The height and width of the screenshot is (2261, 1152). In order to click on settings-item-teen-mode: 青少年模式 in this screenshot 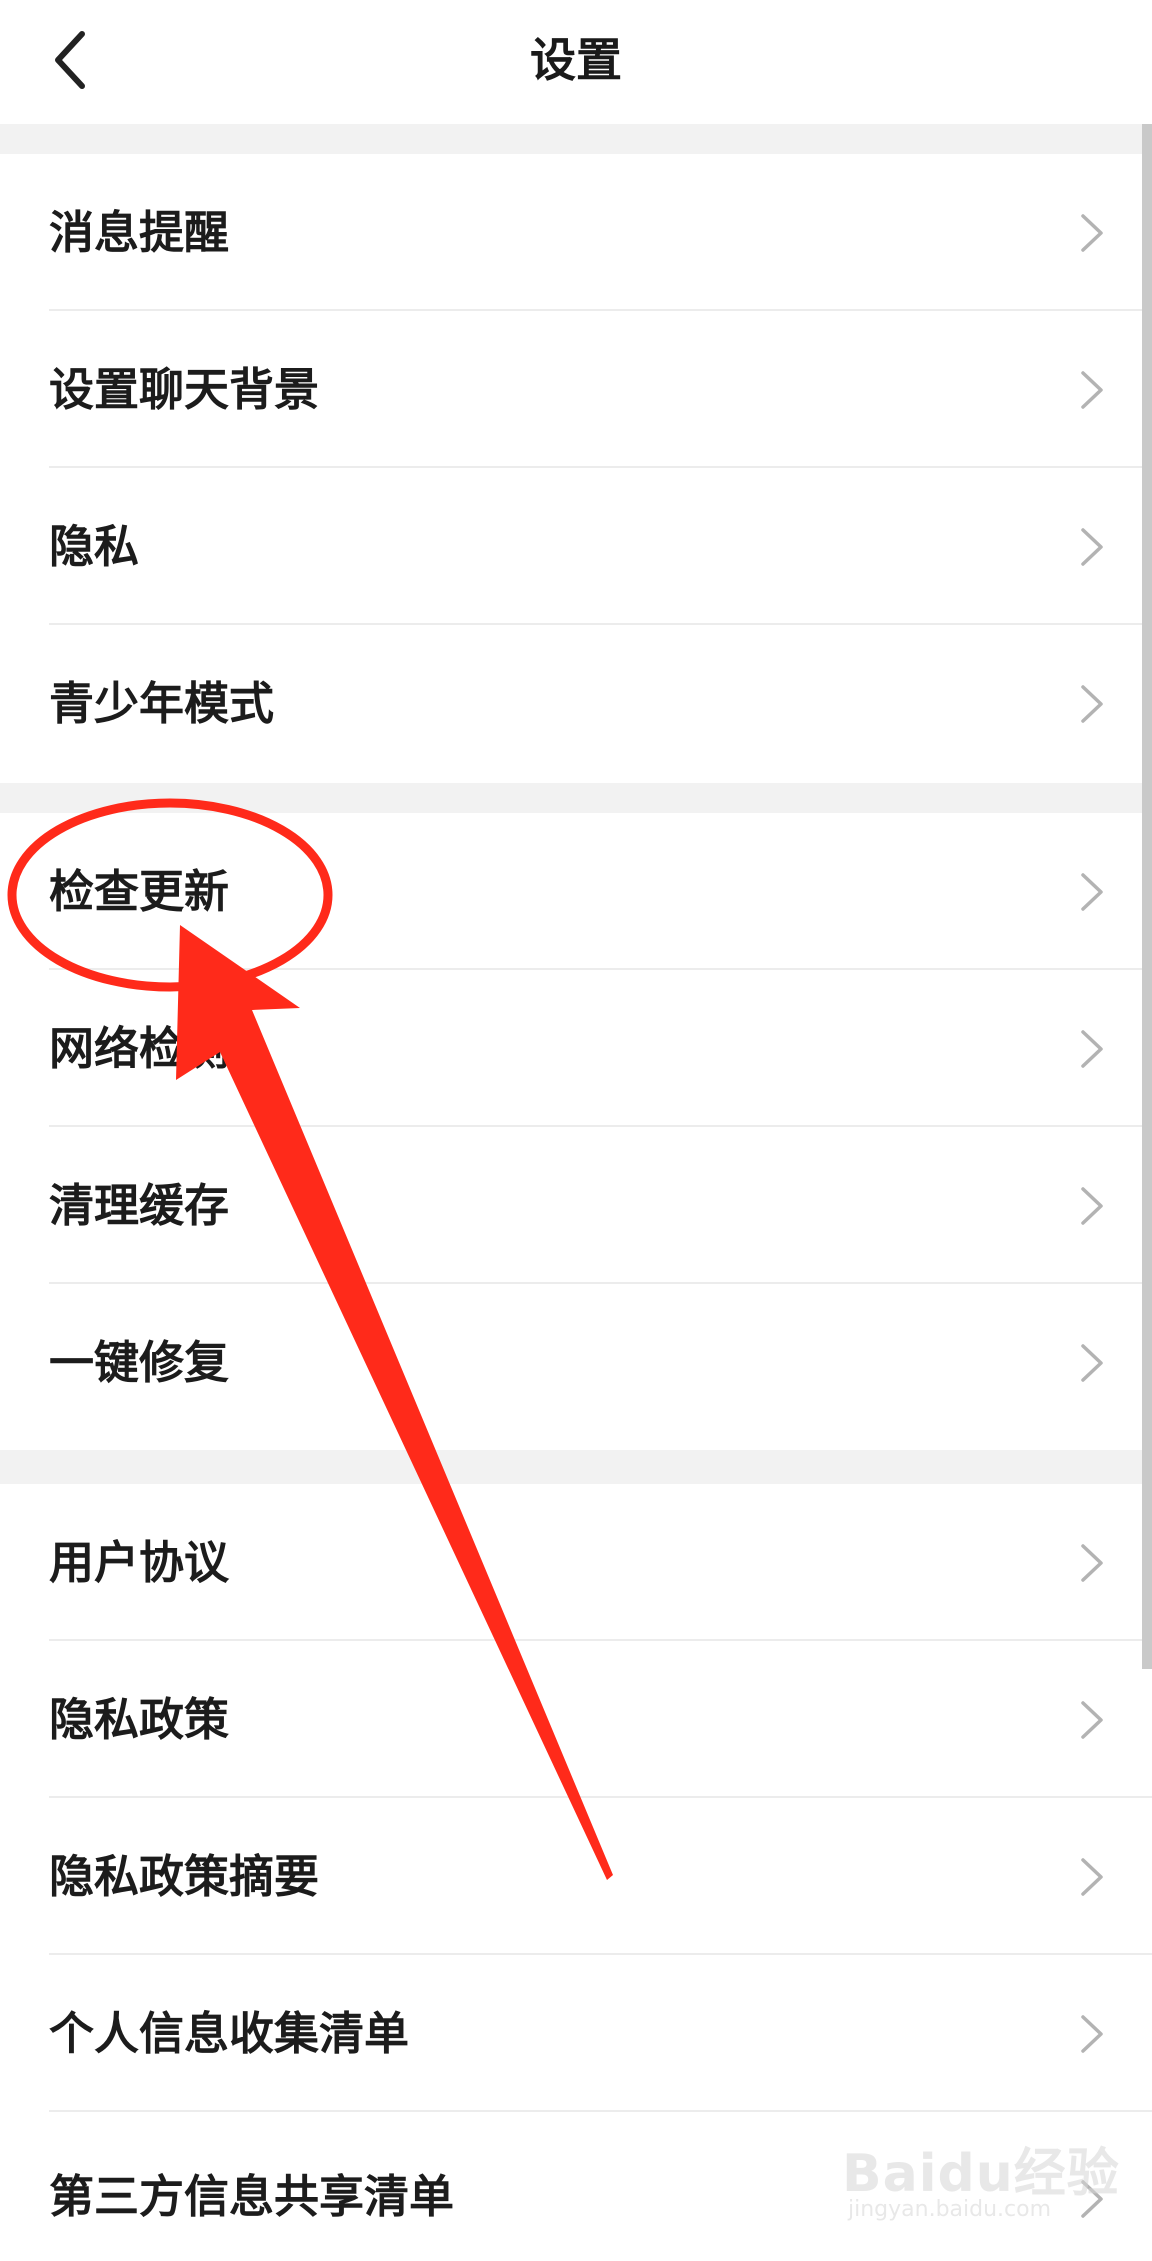, I will do `click(576, 704)`.